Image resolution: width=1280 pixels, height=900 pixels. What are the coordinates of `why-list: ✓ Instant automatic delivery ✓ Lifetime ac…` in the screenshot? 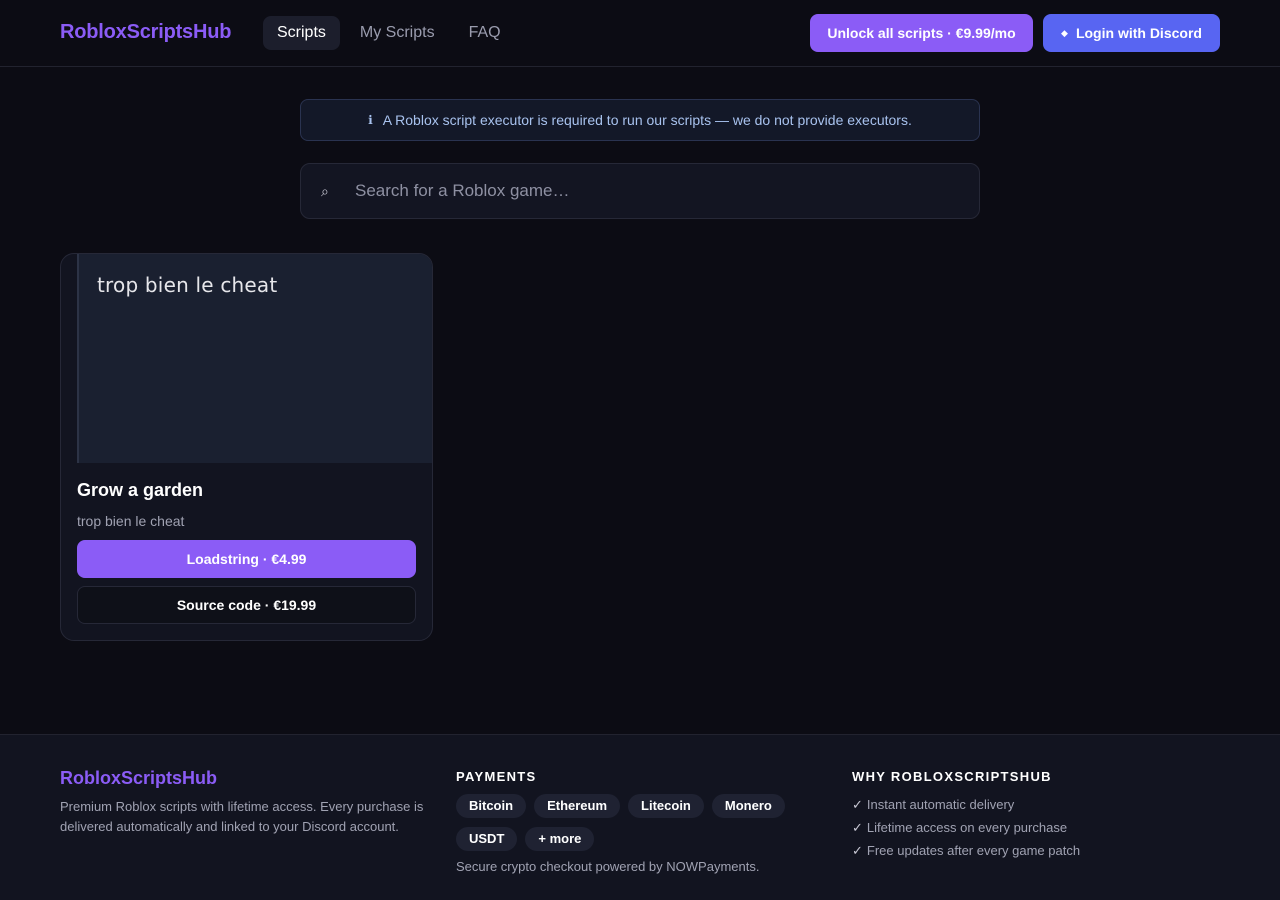 It's located at (966, 827).